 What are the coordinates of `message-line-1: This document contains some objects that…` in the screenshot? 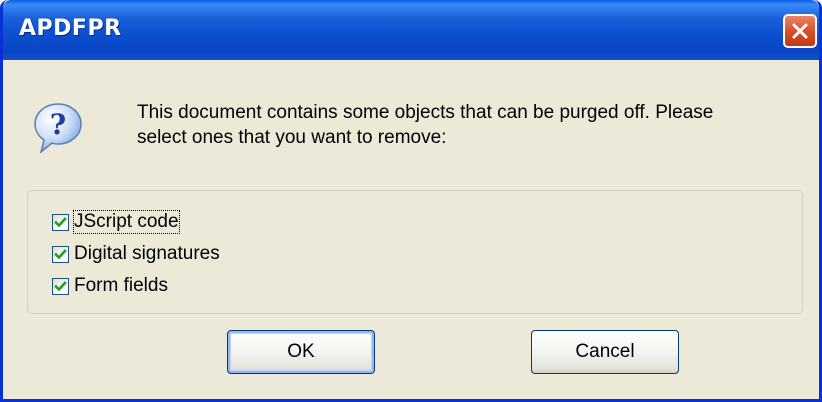 It's located at (425, 112).